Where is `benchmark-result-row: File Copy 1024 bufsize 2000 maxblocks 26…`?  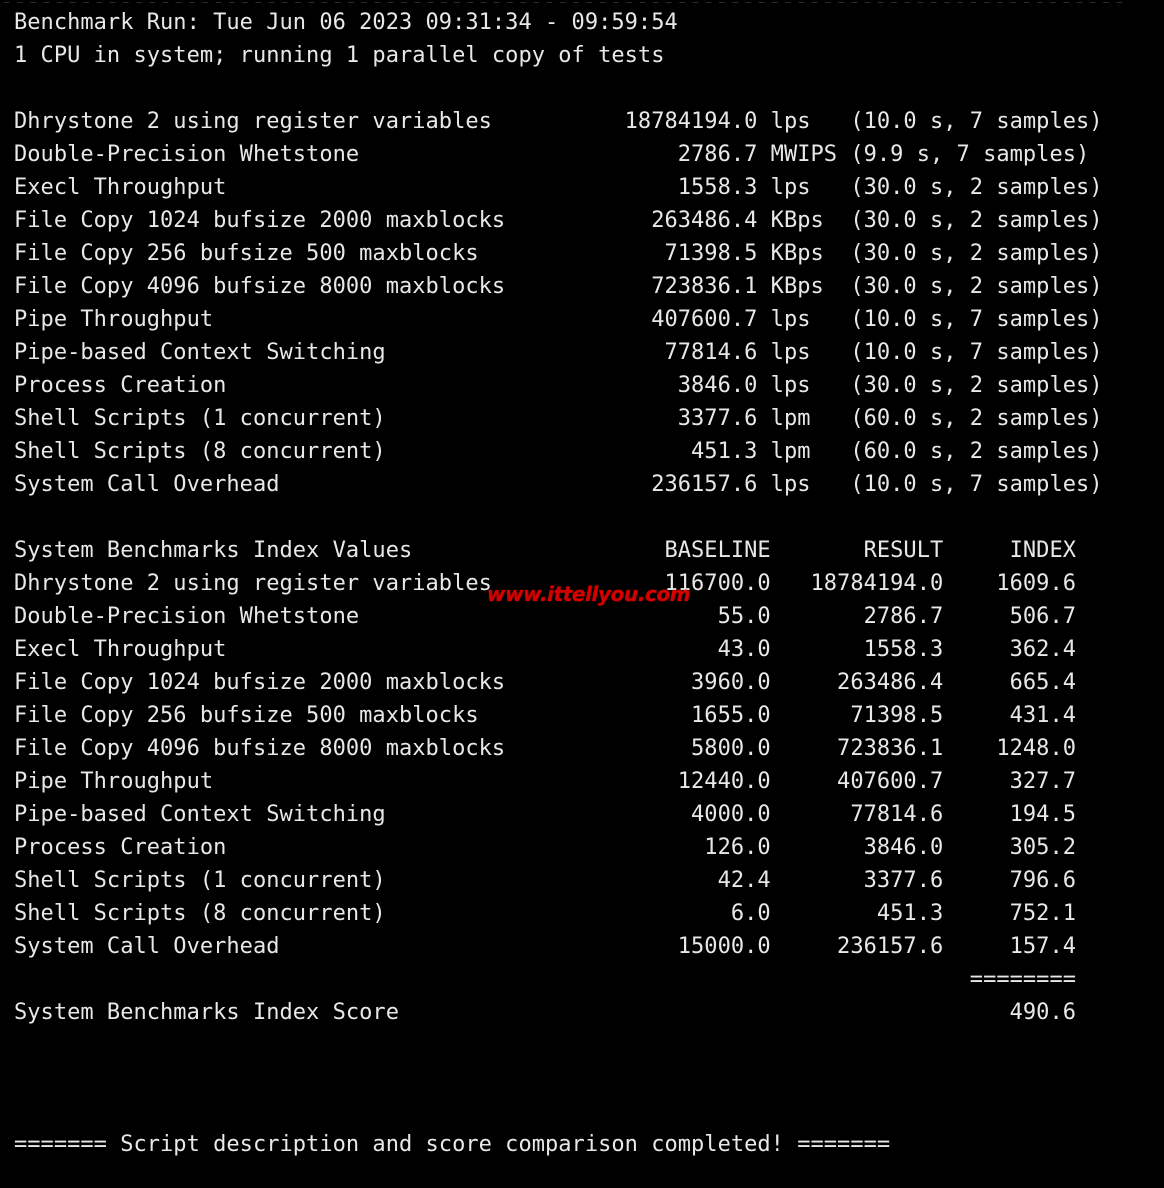
benchmark-result-row: File Copy 1024 bufsize 2000 maxblocks 26… is located at coordinates (558, 220).